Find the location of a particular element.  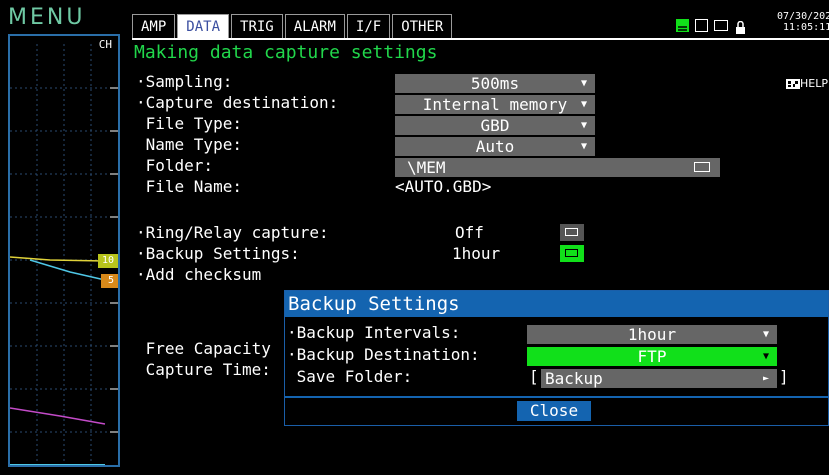

tab-other: OTHER is located at coordinates (422, 26).